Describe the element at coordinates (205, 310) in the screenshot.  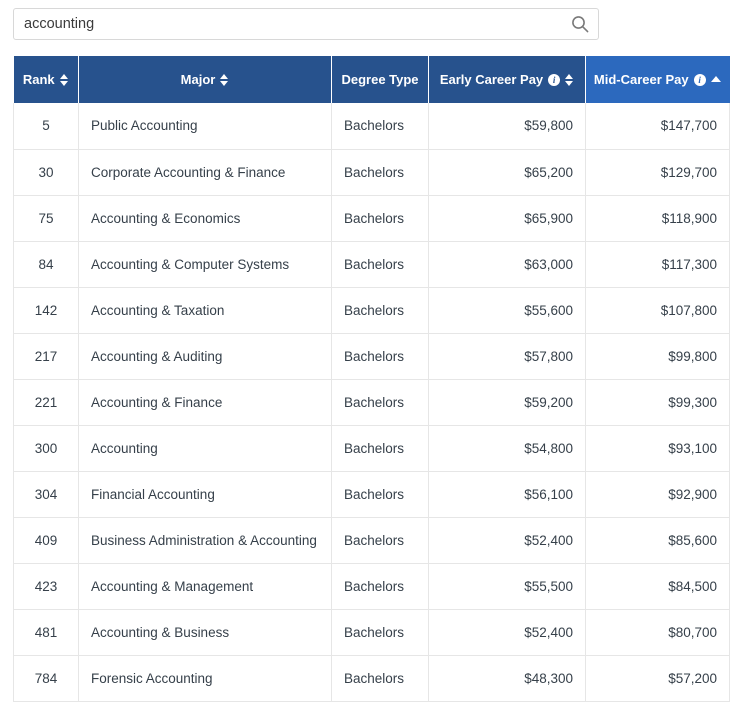
I see `cell-major: Accounting & Taxation` at that location.